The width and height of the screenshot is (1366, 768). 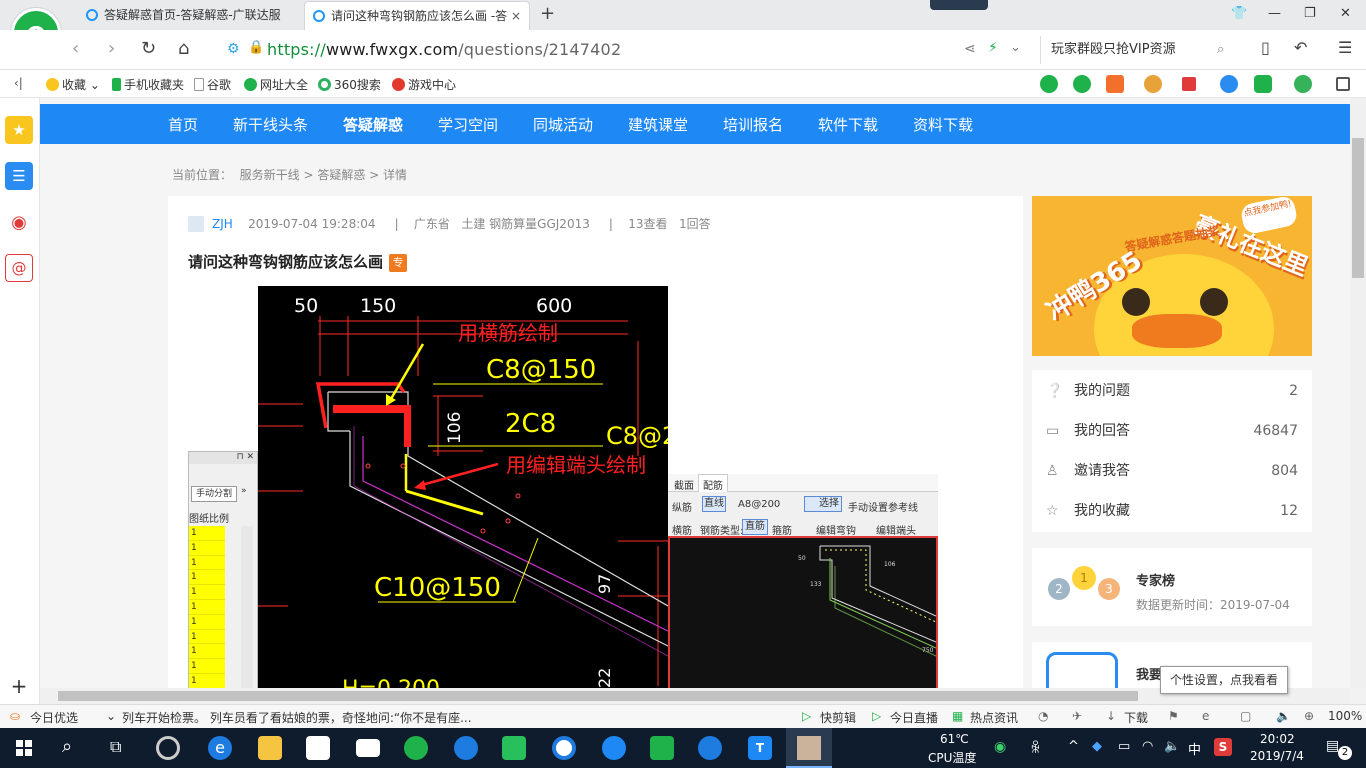 What do you see at coordinates (373, 124) in the screenshot?
I see `nav-qa: 答疑解惑` at bounding box center [373, 124].